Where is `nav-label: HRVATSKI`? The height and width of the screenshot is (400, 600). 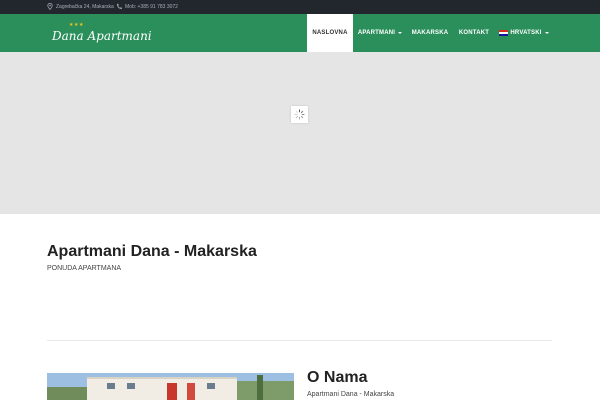
nav-label: HRVATSKI is located at coordinates (526, 33).